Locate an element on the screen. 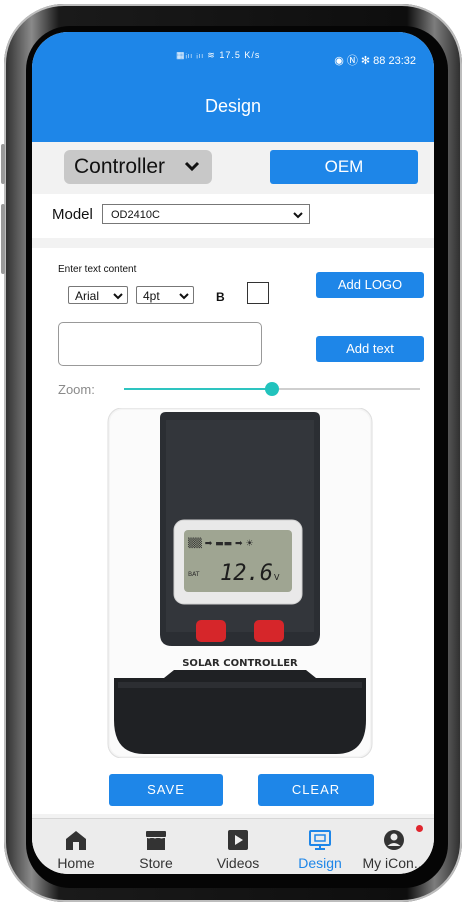 Image resolution: width=466 pixels, height=906 pixels. text-content-input is located at coordinates (160, 344).